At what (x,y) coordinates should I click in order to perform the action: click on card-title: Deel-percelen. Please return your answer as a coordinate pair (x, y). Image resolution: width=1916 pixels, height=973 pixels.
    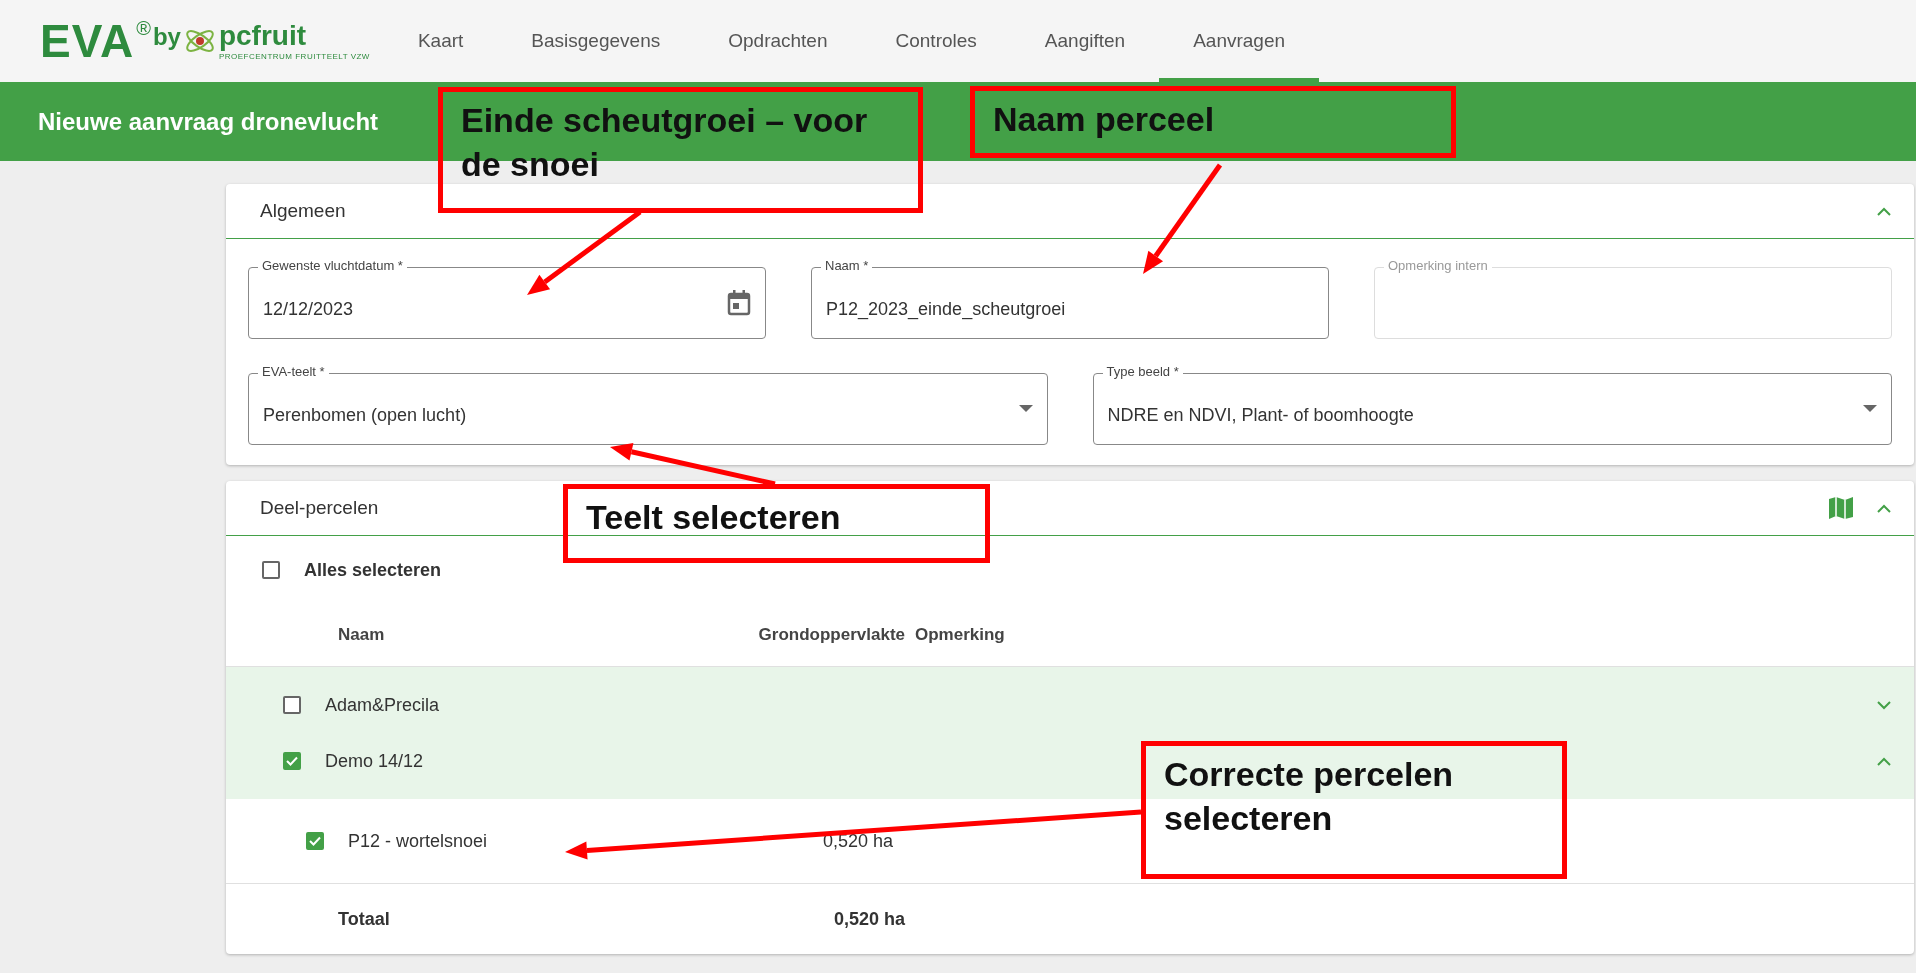
    Looking at the image, I should click on (319, 508).